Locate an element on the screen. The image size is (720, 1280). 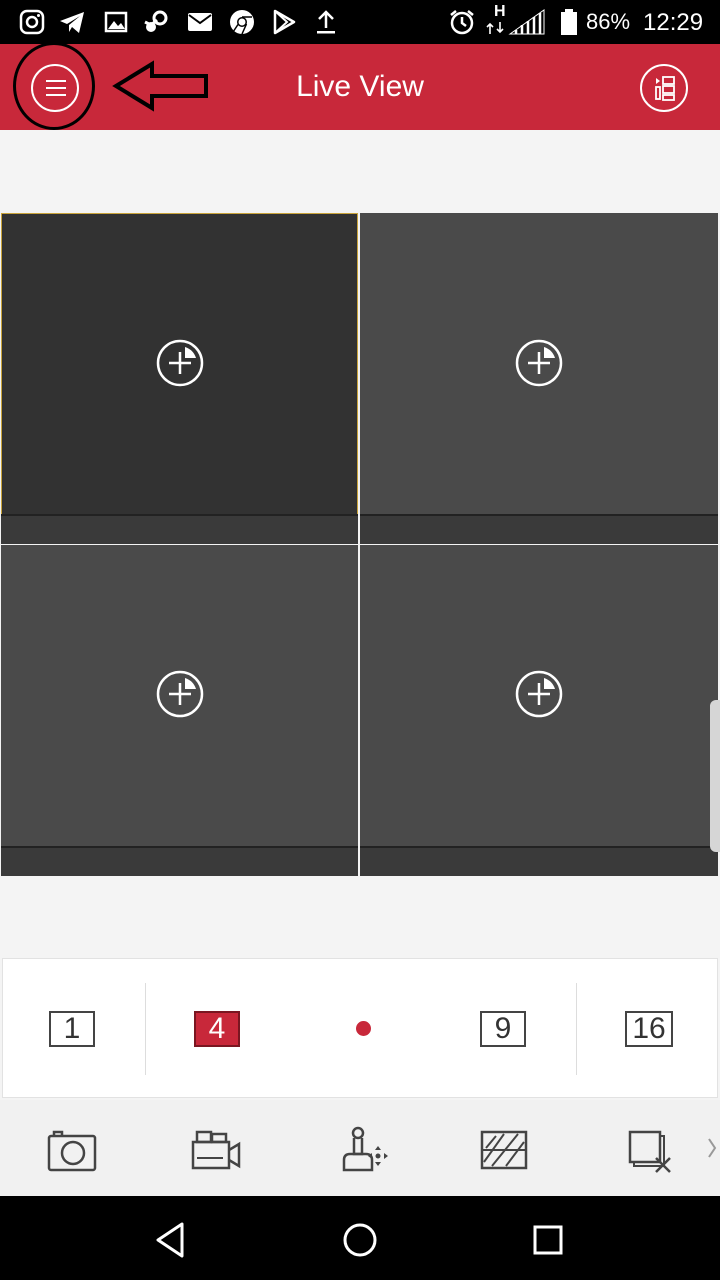
steam-icon is located at coordinates (156, 21).